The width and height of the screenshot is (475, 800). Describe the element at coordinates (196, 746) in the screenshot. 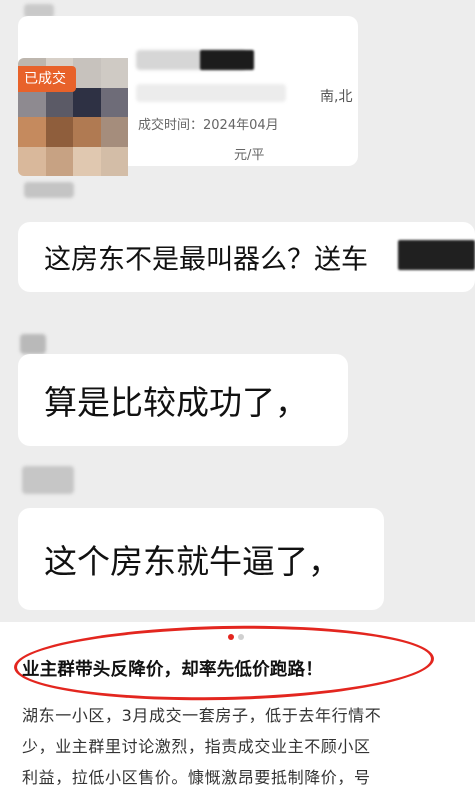

I see `article-body-line: 少，业主群里讨论激烈，指责成交业主不顾小区` at that location.